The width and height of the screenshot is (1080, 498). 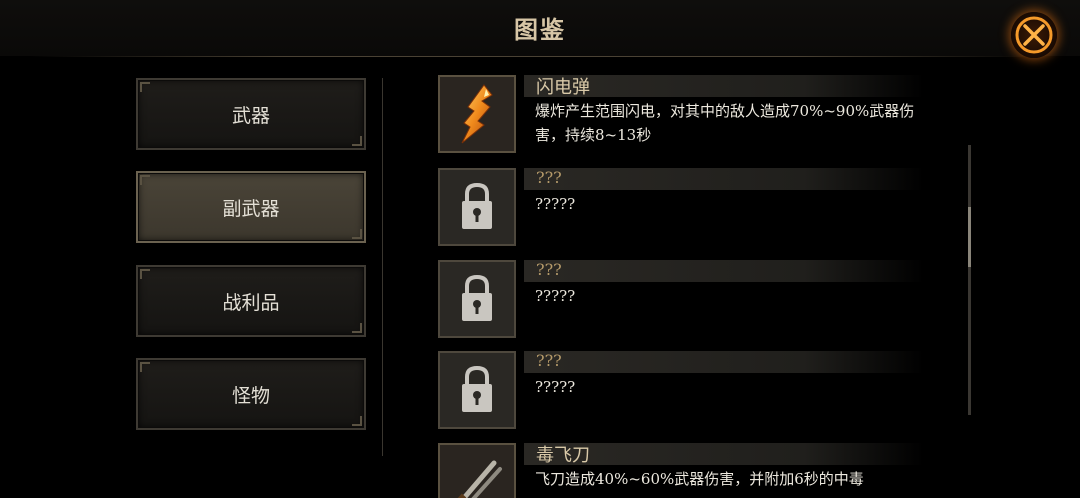 I want to click on close-icon, so click(x=1034, y=35).